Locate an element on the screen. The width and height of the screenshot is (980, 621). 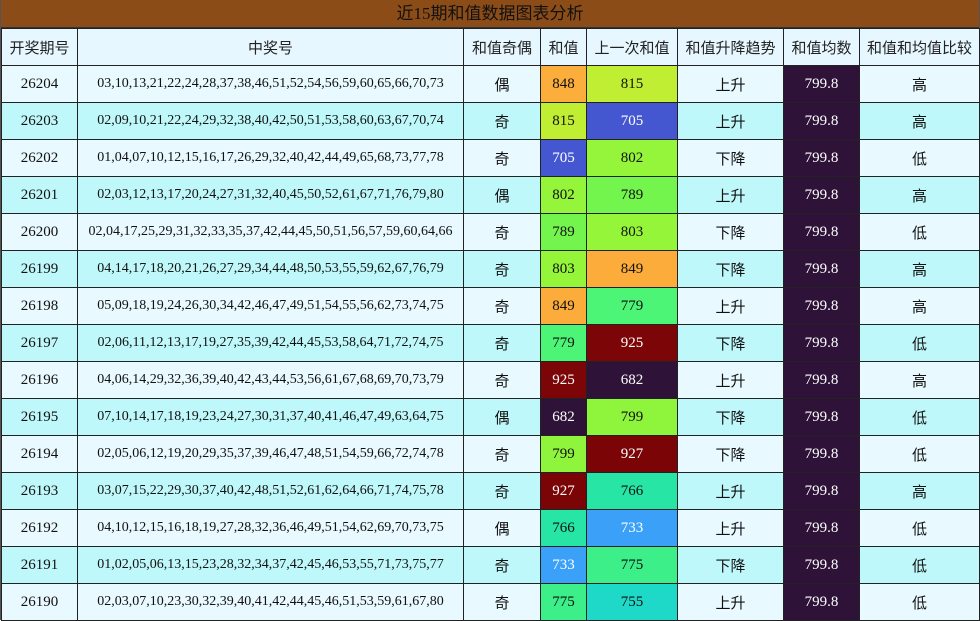
sum-cell: 849 is located at coordinates (563, 306).